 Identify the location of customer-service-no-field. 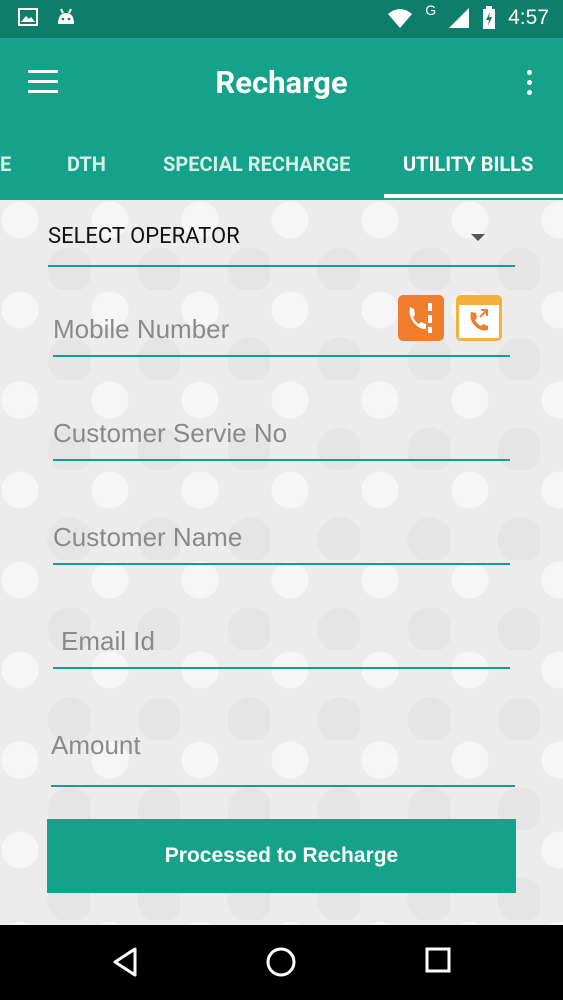
(281, 436).